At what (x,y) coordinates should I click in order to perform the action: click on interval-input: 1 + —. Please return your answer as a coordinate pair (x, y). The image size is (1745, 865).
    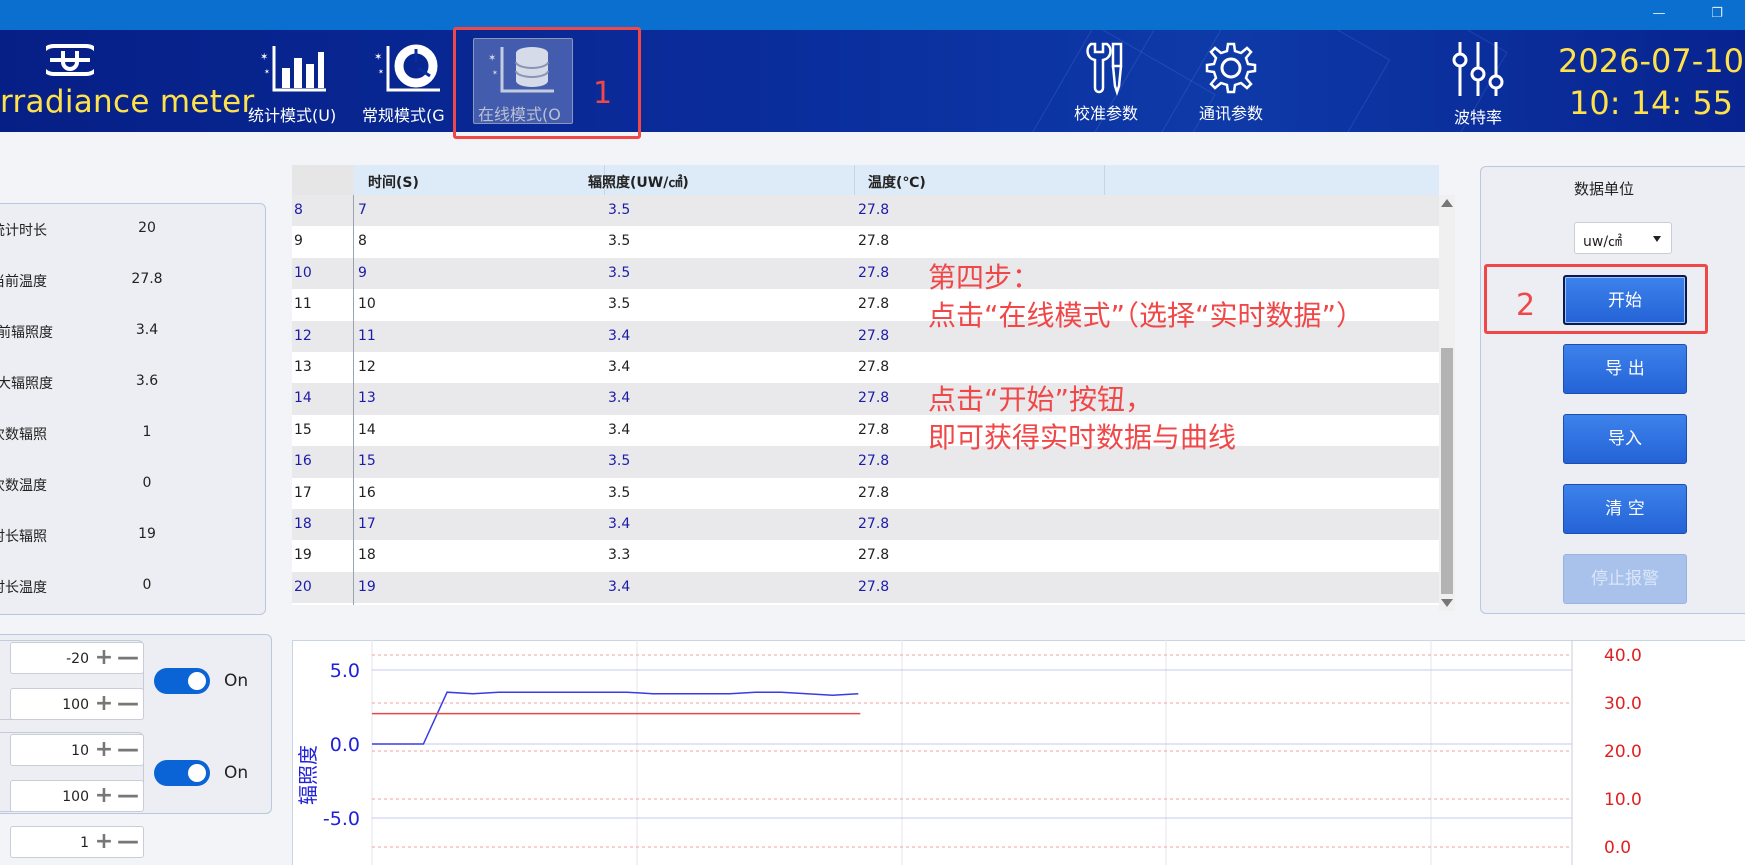
    Looking at the image, I should click on (77, 842).